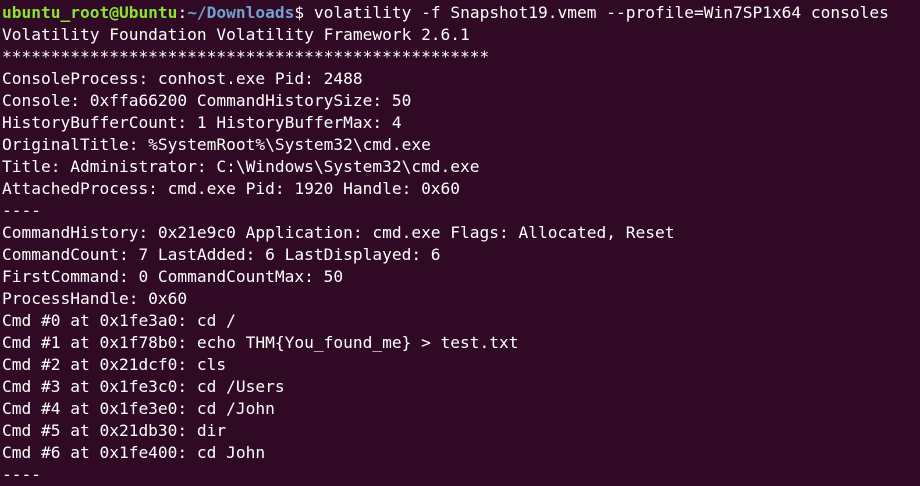 The image size is (920, 486). Describe the element at coordinates (114, 364) in the screenshot. I see `output-line-cmd-2: Cmd #2 at 0x21dcf0: cls` at that location.